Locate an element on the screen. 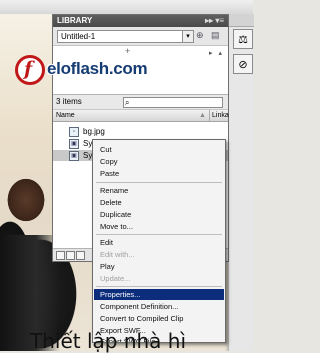  library-item-label: bg.jpg is located at coordinates (94, 131).